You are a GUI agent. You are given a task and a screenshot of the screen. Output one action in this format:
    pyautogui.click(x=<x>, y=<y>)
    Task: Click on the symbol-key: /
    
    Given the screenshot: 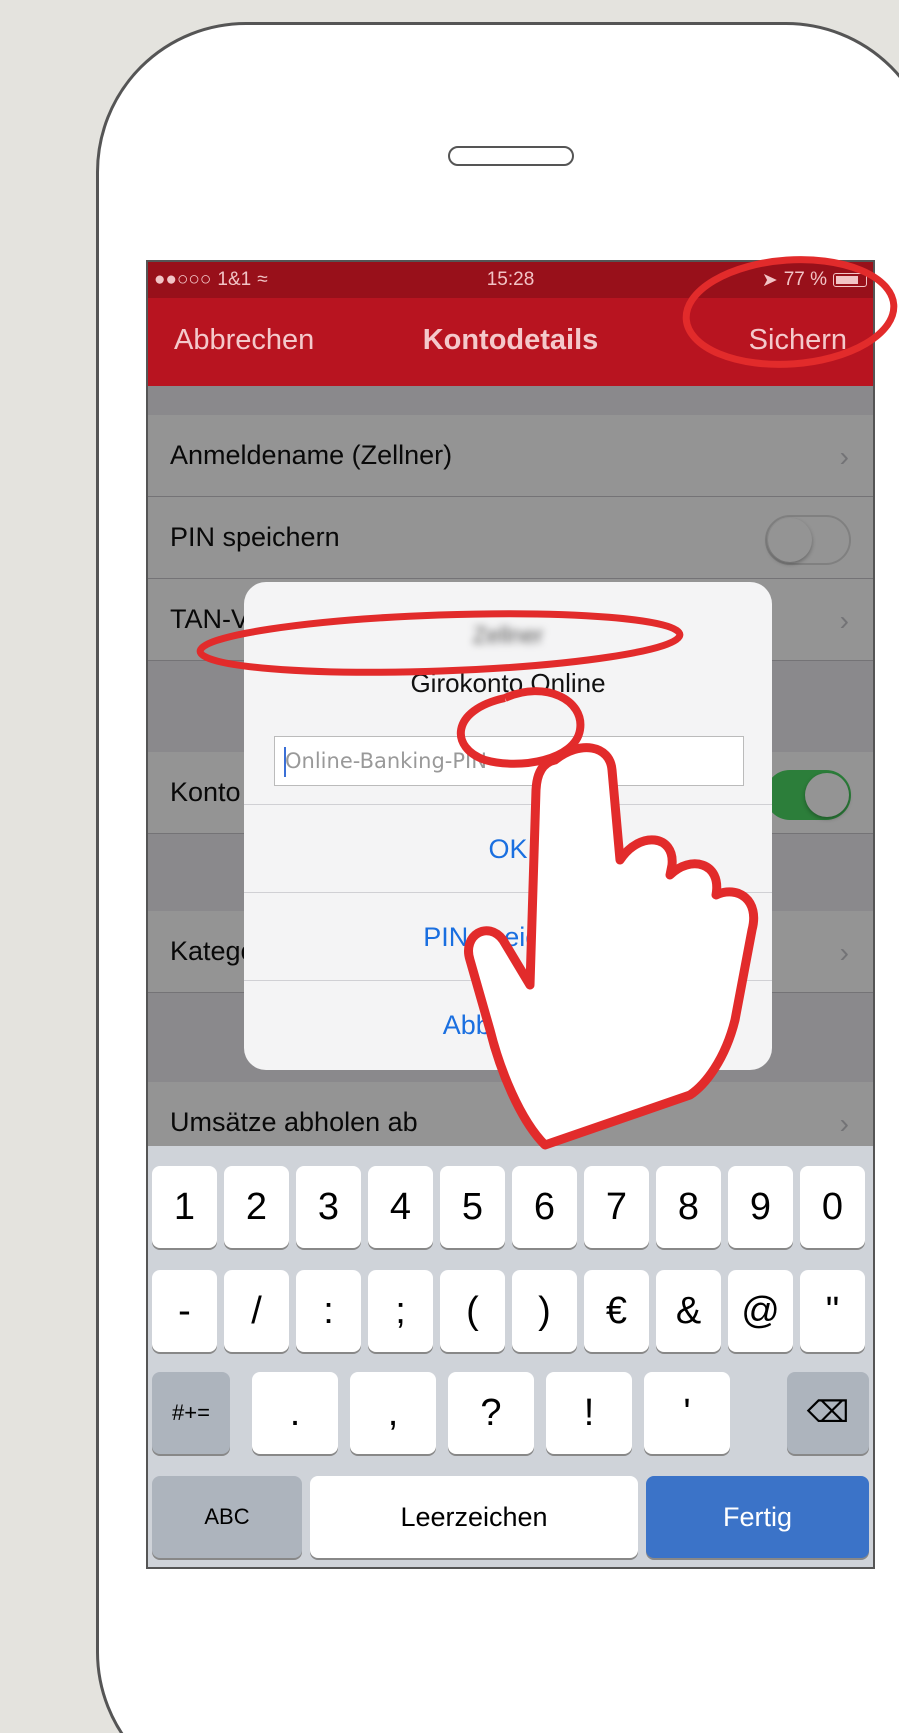 What is the action you would take?
    pyautogui.click(x=256, y=1311)
    